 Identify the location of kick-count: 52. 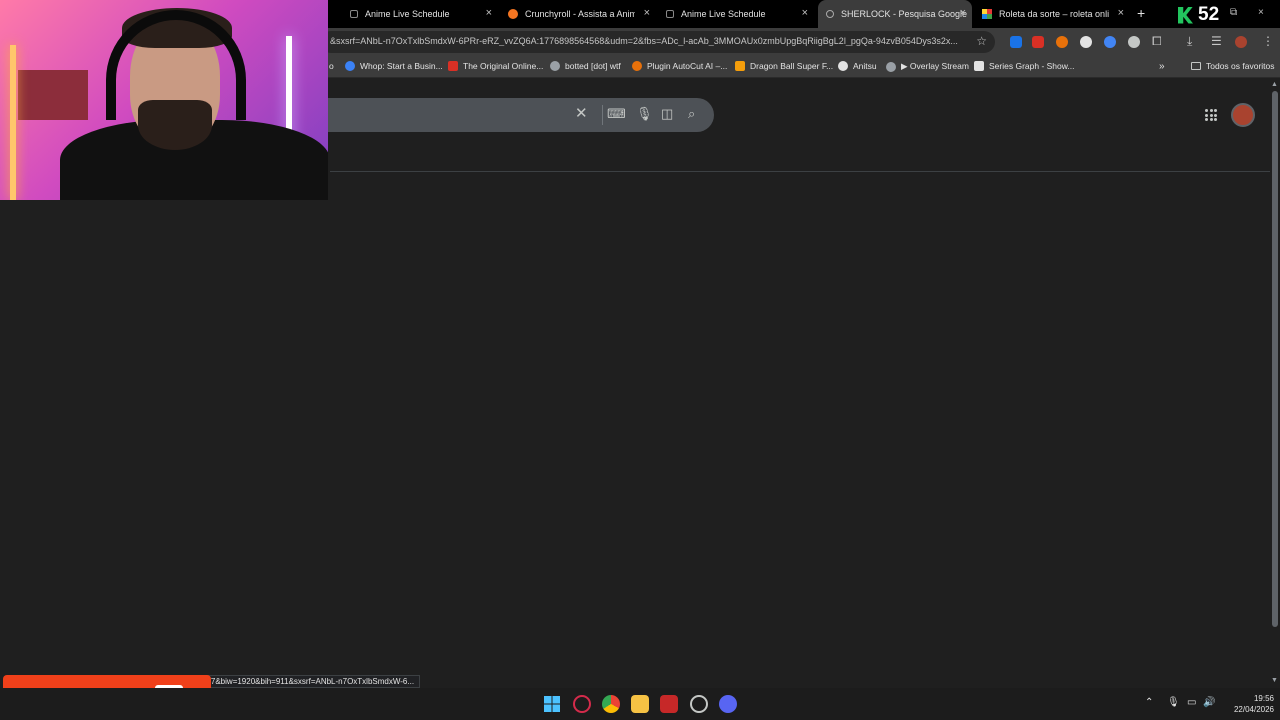
(1209, 14).